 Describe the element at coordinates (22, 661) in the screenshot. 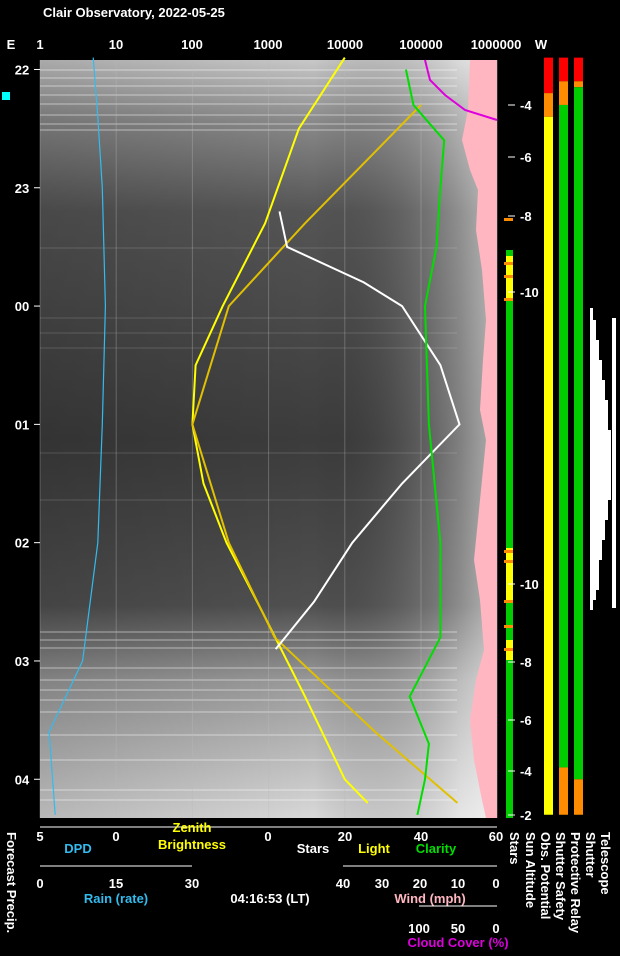

I see `time-tick-label: 03` at that location.